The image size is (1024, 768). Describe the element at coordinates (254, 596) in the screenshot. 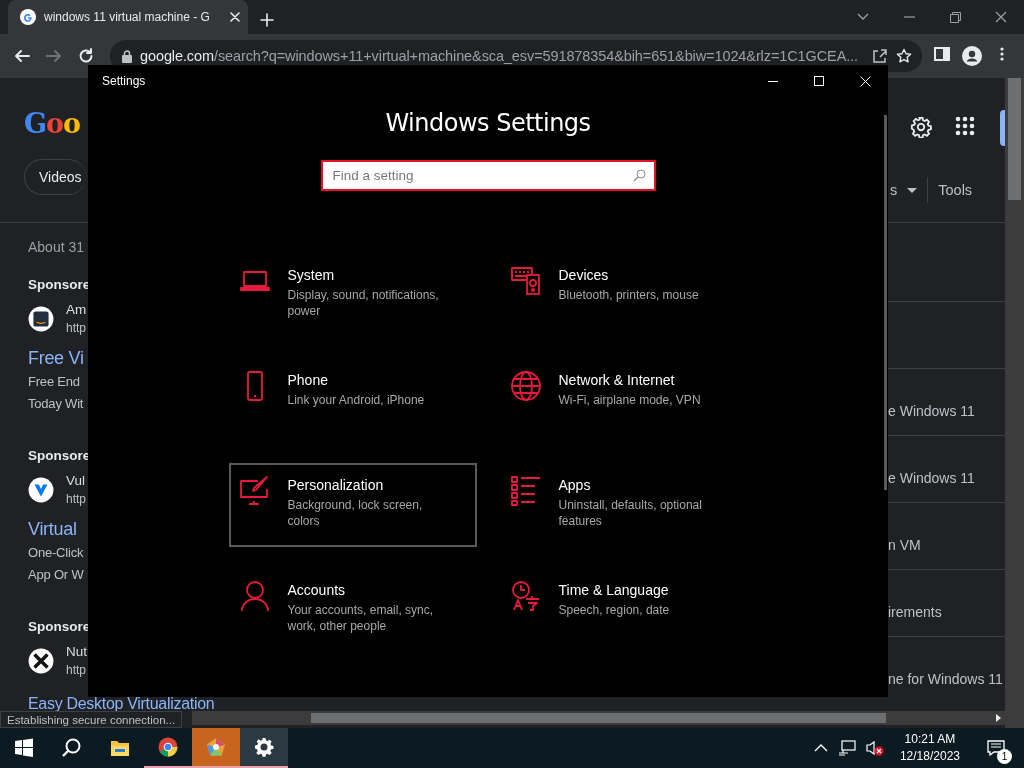

I see `person-icon` at that location.